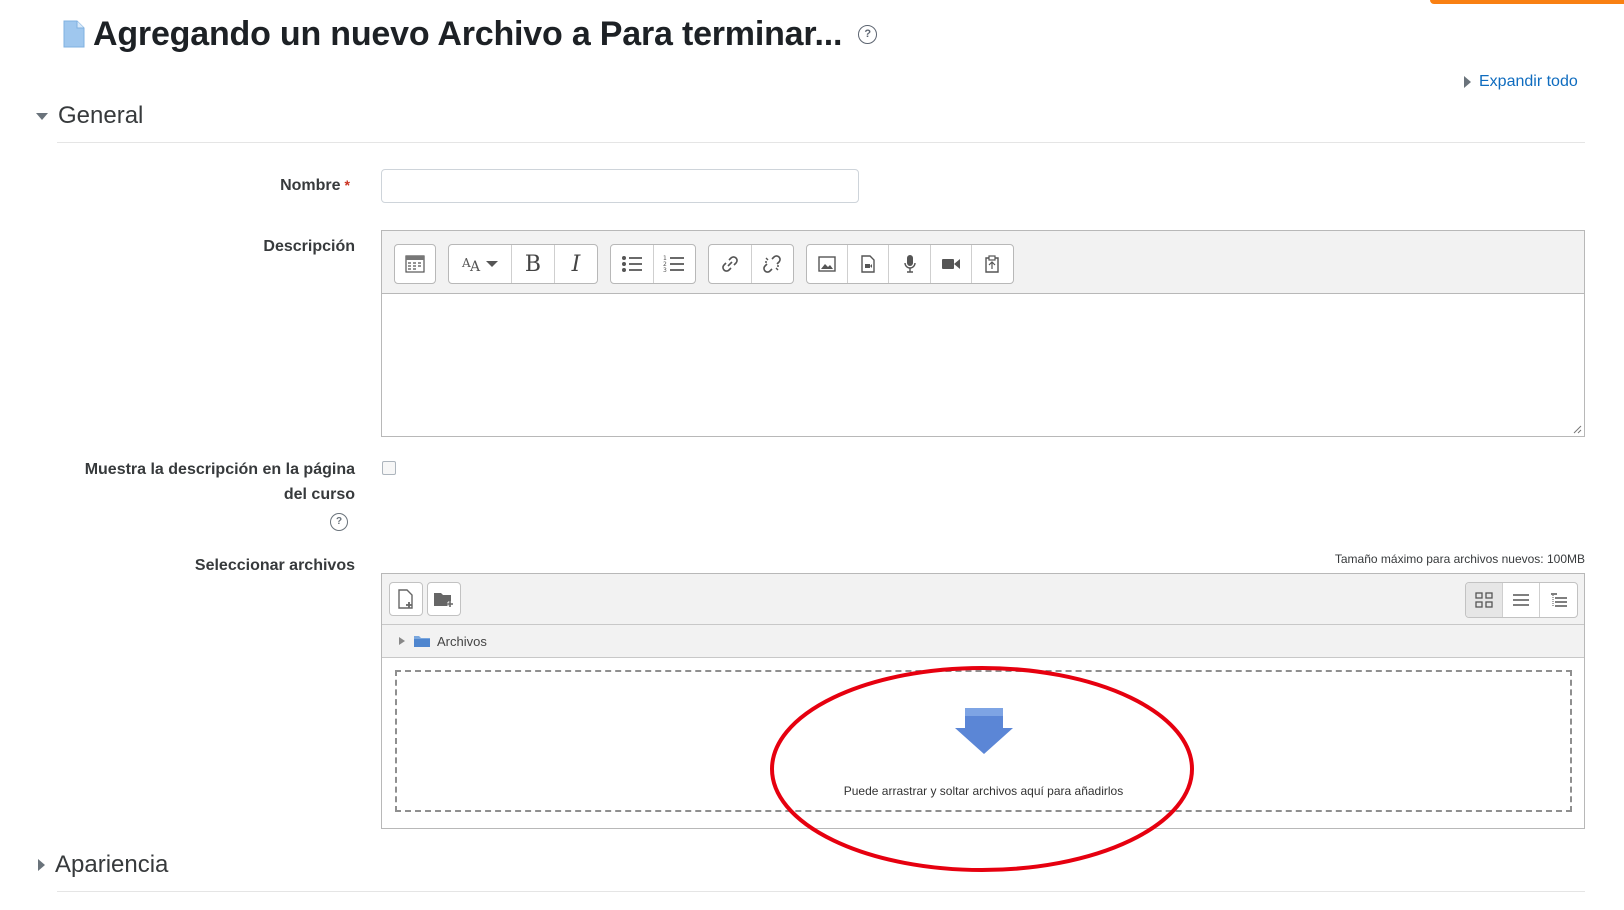 This screenshot has height=910, width=1624. I want to click on folder-icon, so click(422, 641).